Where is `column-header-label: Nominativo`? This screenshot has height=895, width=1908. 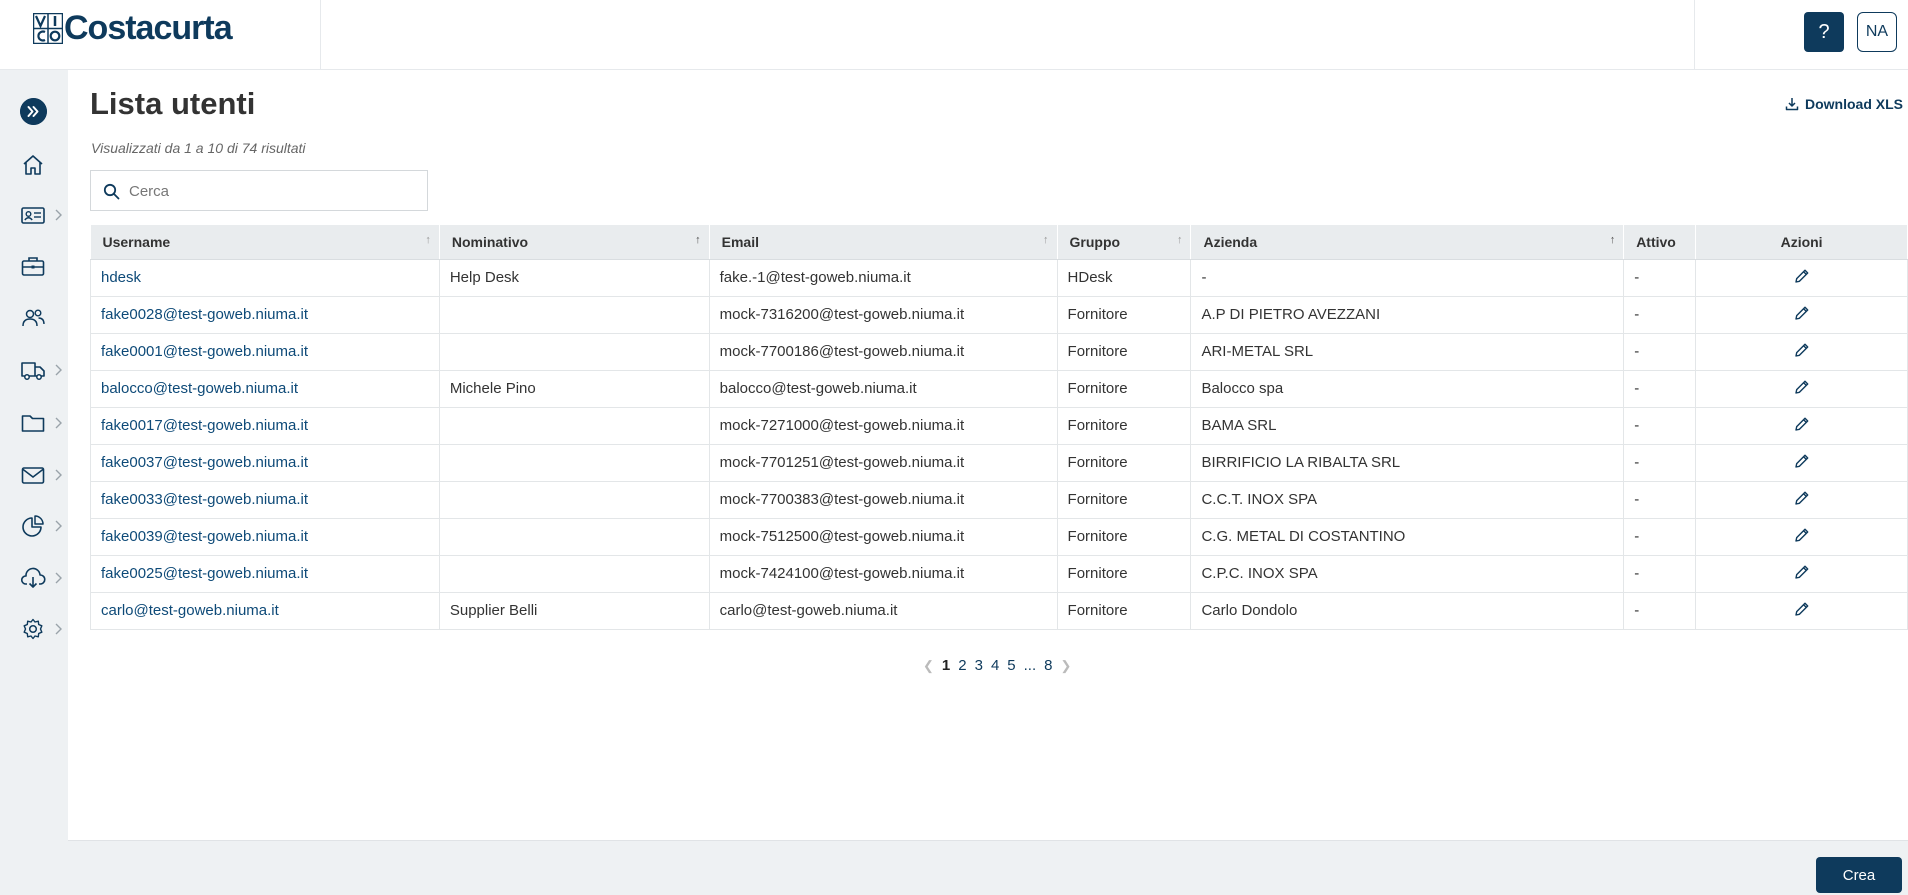
column-header-label: Nominativo is located at coordinates (490, 241).